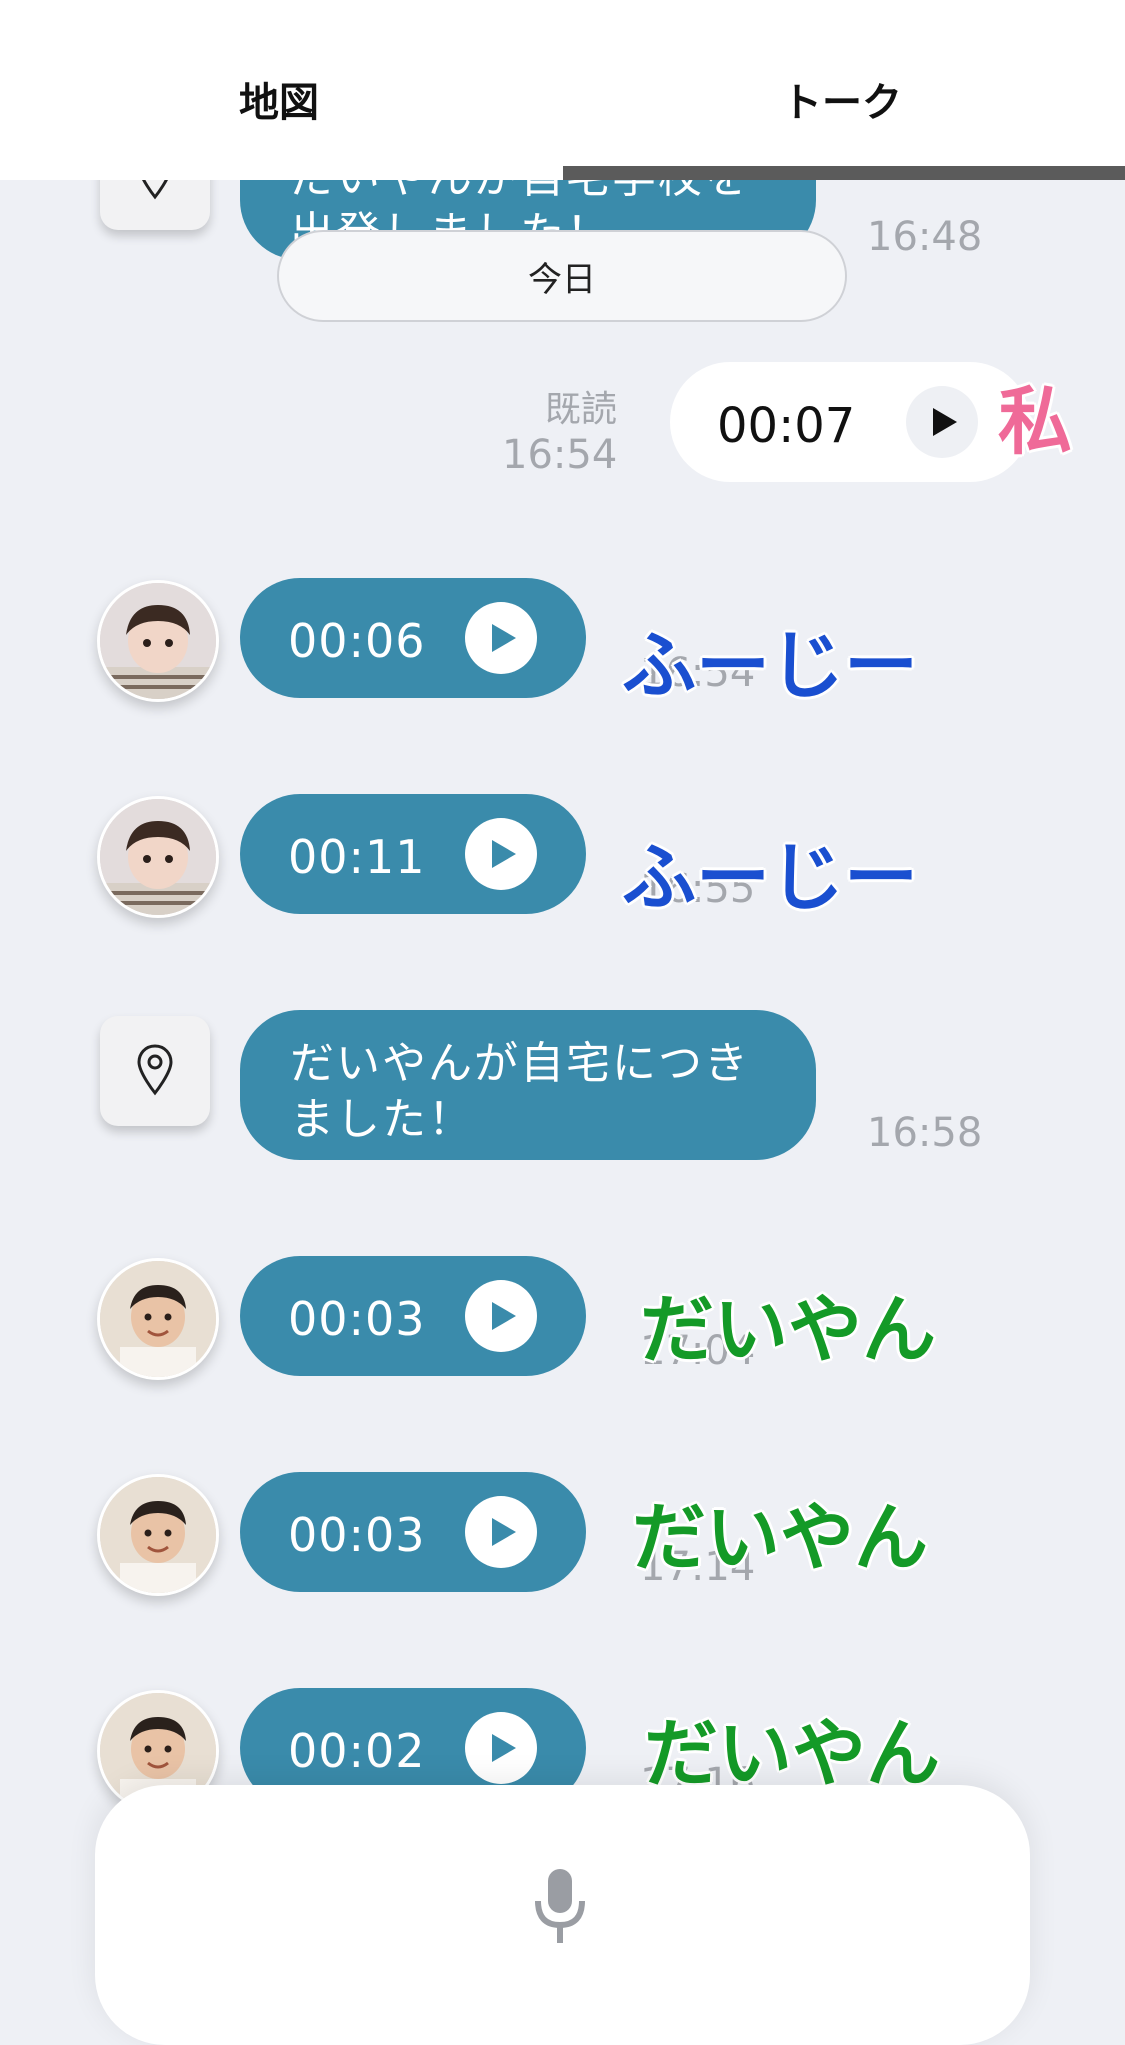  What do you see at coordinates (560, 1907) in the screenshot?
I see `microphone-icon` at bounding box center [560, 1907].